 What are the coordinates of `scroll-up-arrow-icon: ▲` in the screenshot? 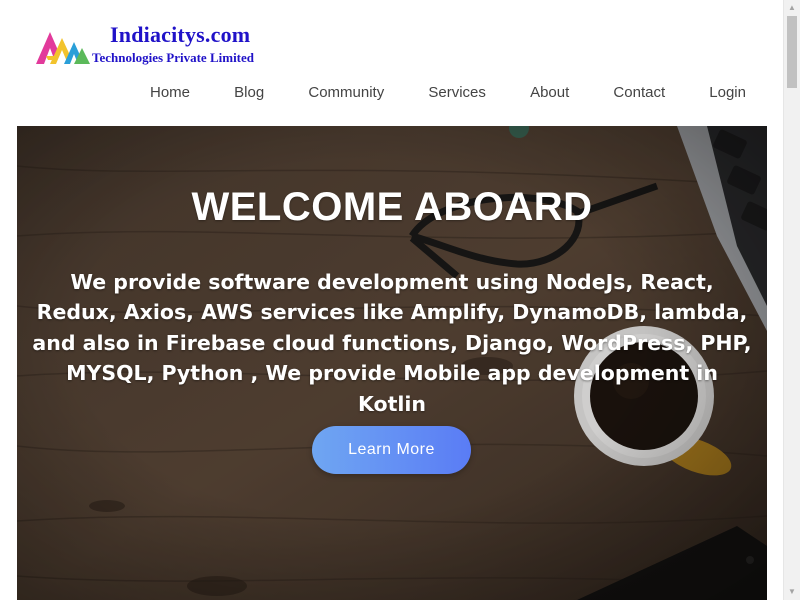 It's located at (792, 8).